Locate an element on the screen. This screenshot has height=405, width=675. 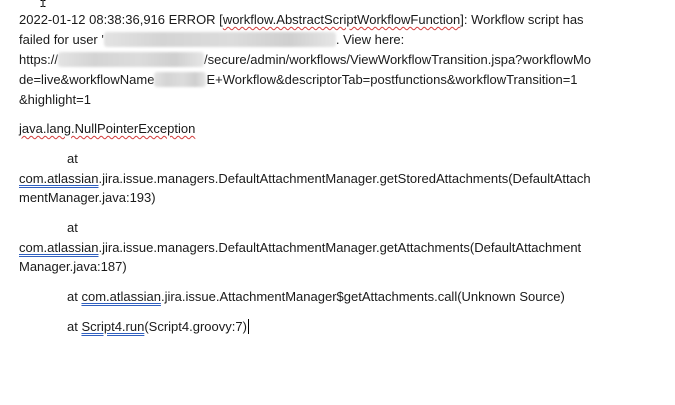
url-text: de=live&workflowName is located at coordinates (87, 79).